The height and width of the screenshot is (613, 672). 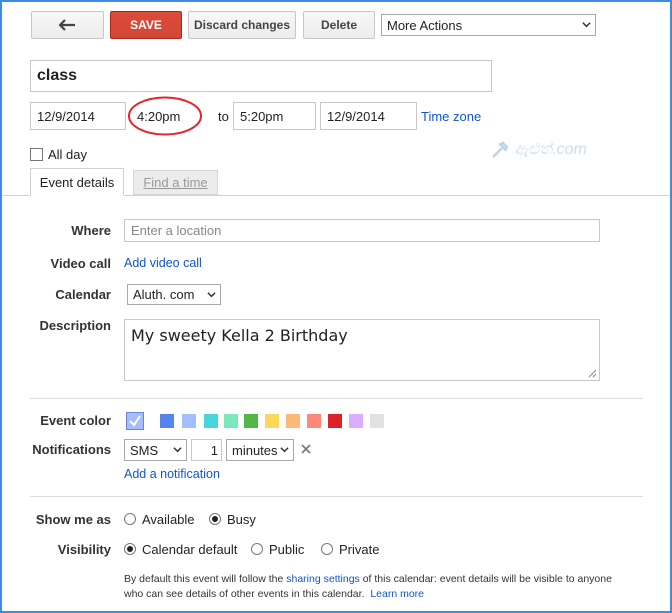 I want to click on start-date-value: 12/9/2014, so click(x=66, y=116).